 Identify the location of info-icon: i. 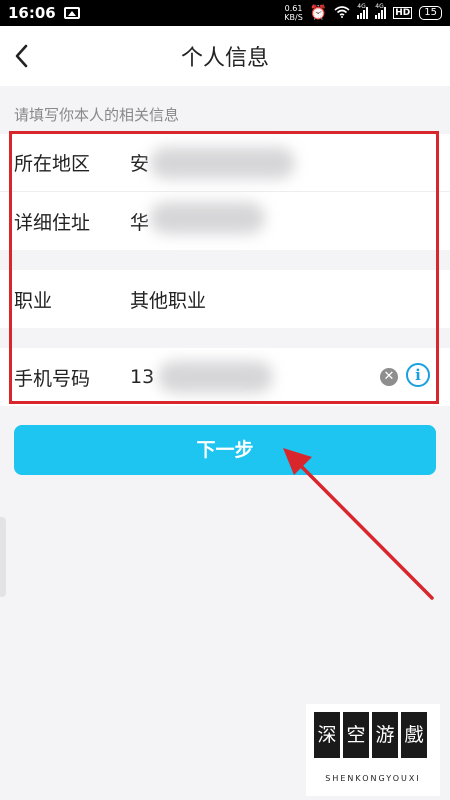
(418, 375).